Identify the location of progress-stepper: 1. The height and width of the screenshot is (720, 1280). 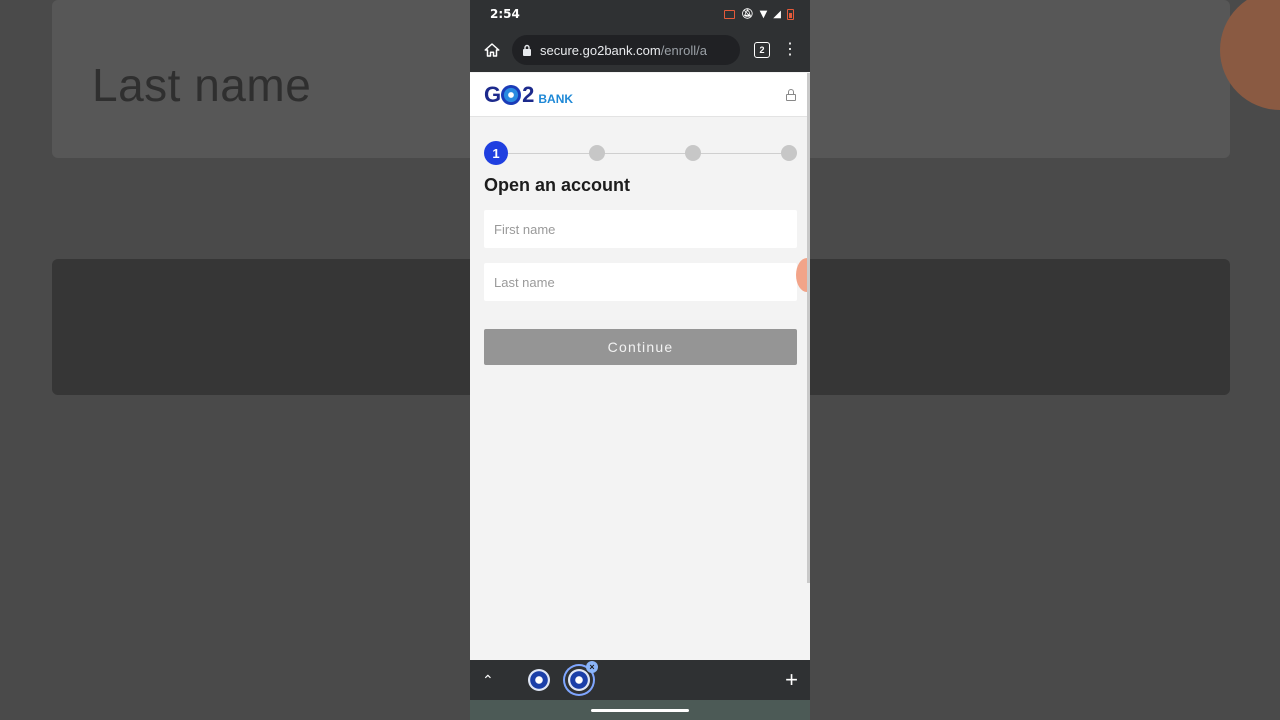
(640, 156).